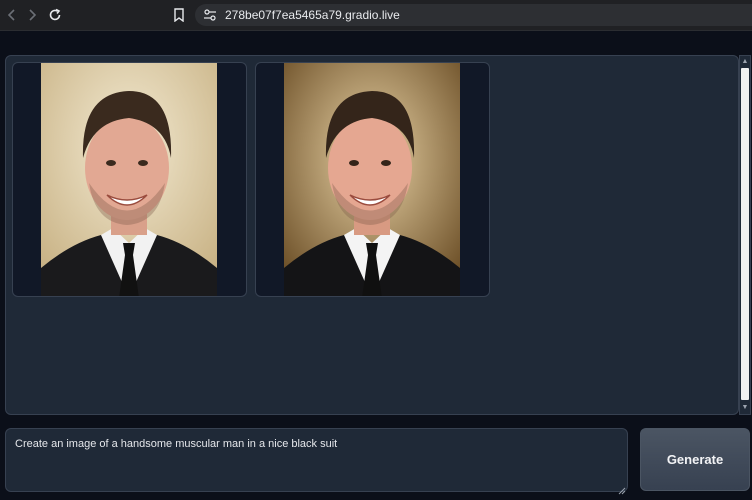 The width and height of the screenshot is (752, 500). Describe the element at coordinates (695, 459) in the screenshot. I see `generate-button: Generate` at that location.